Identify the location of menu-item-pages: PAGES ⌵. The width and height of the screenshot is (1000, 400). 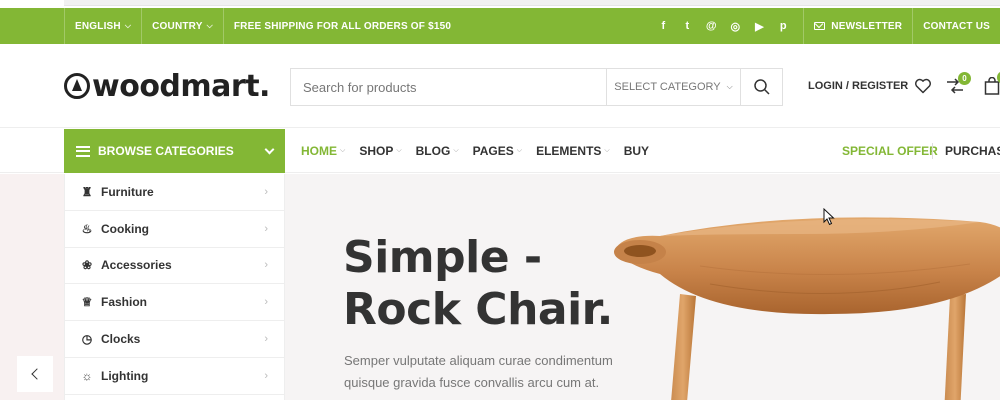
(497, 151).